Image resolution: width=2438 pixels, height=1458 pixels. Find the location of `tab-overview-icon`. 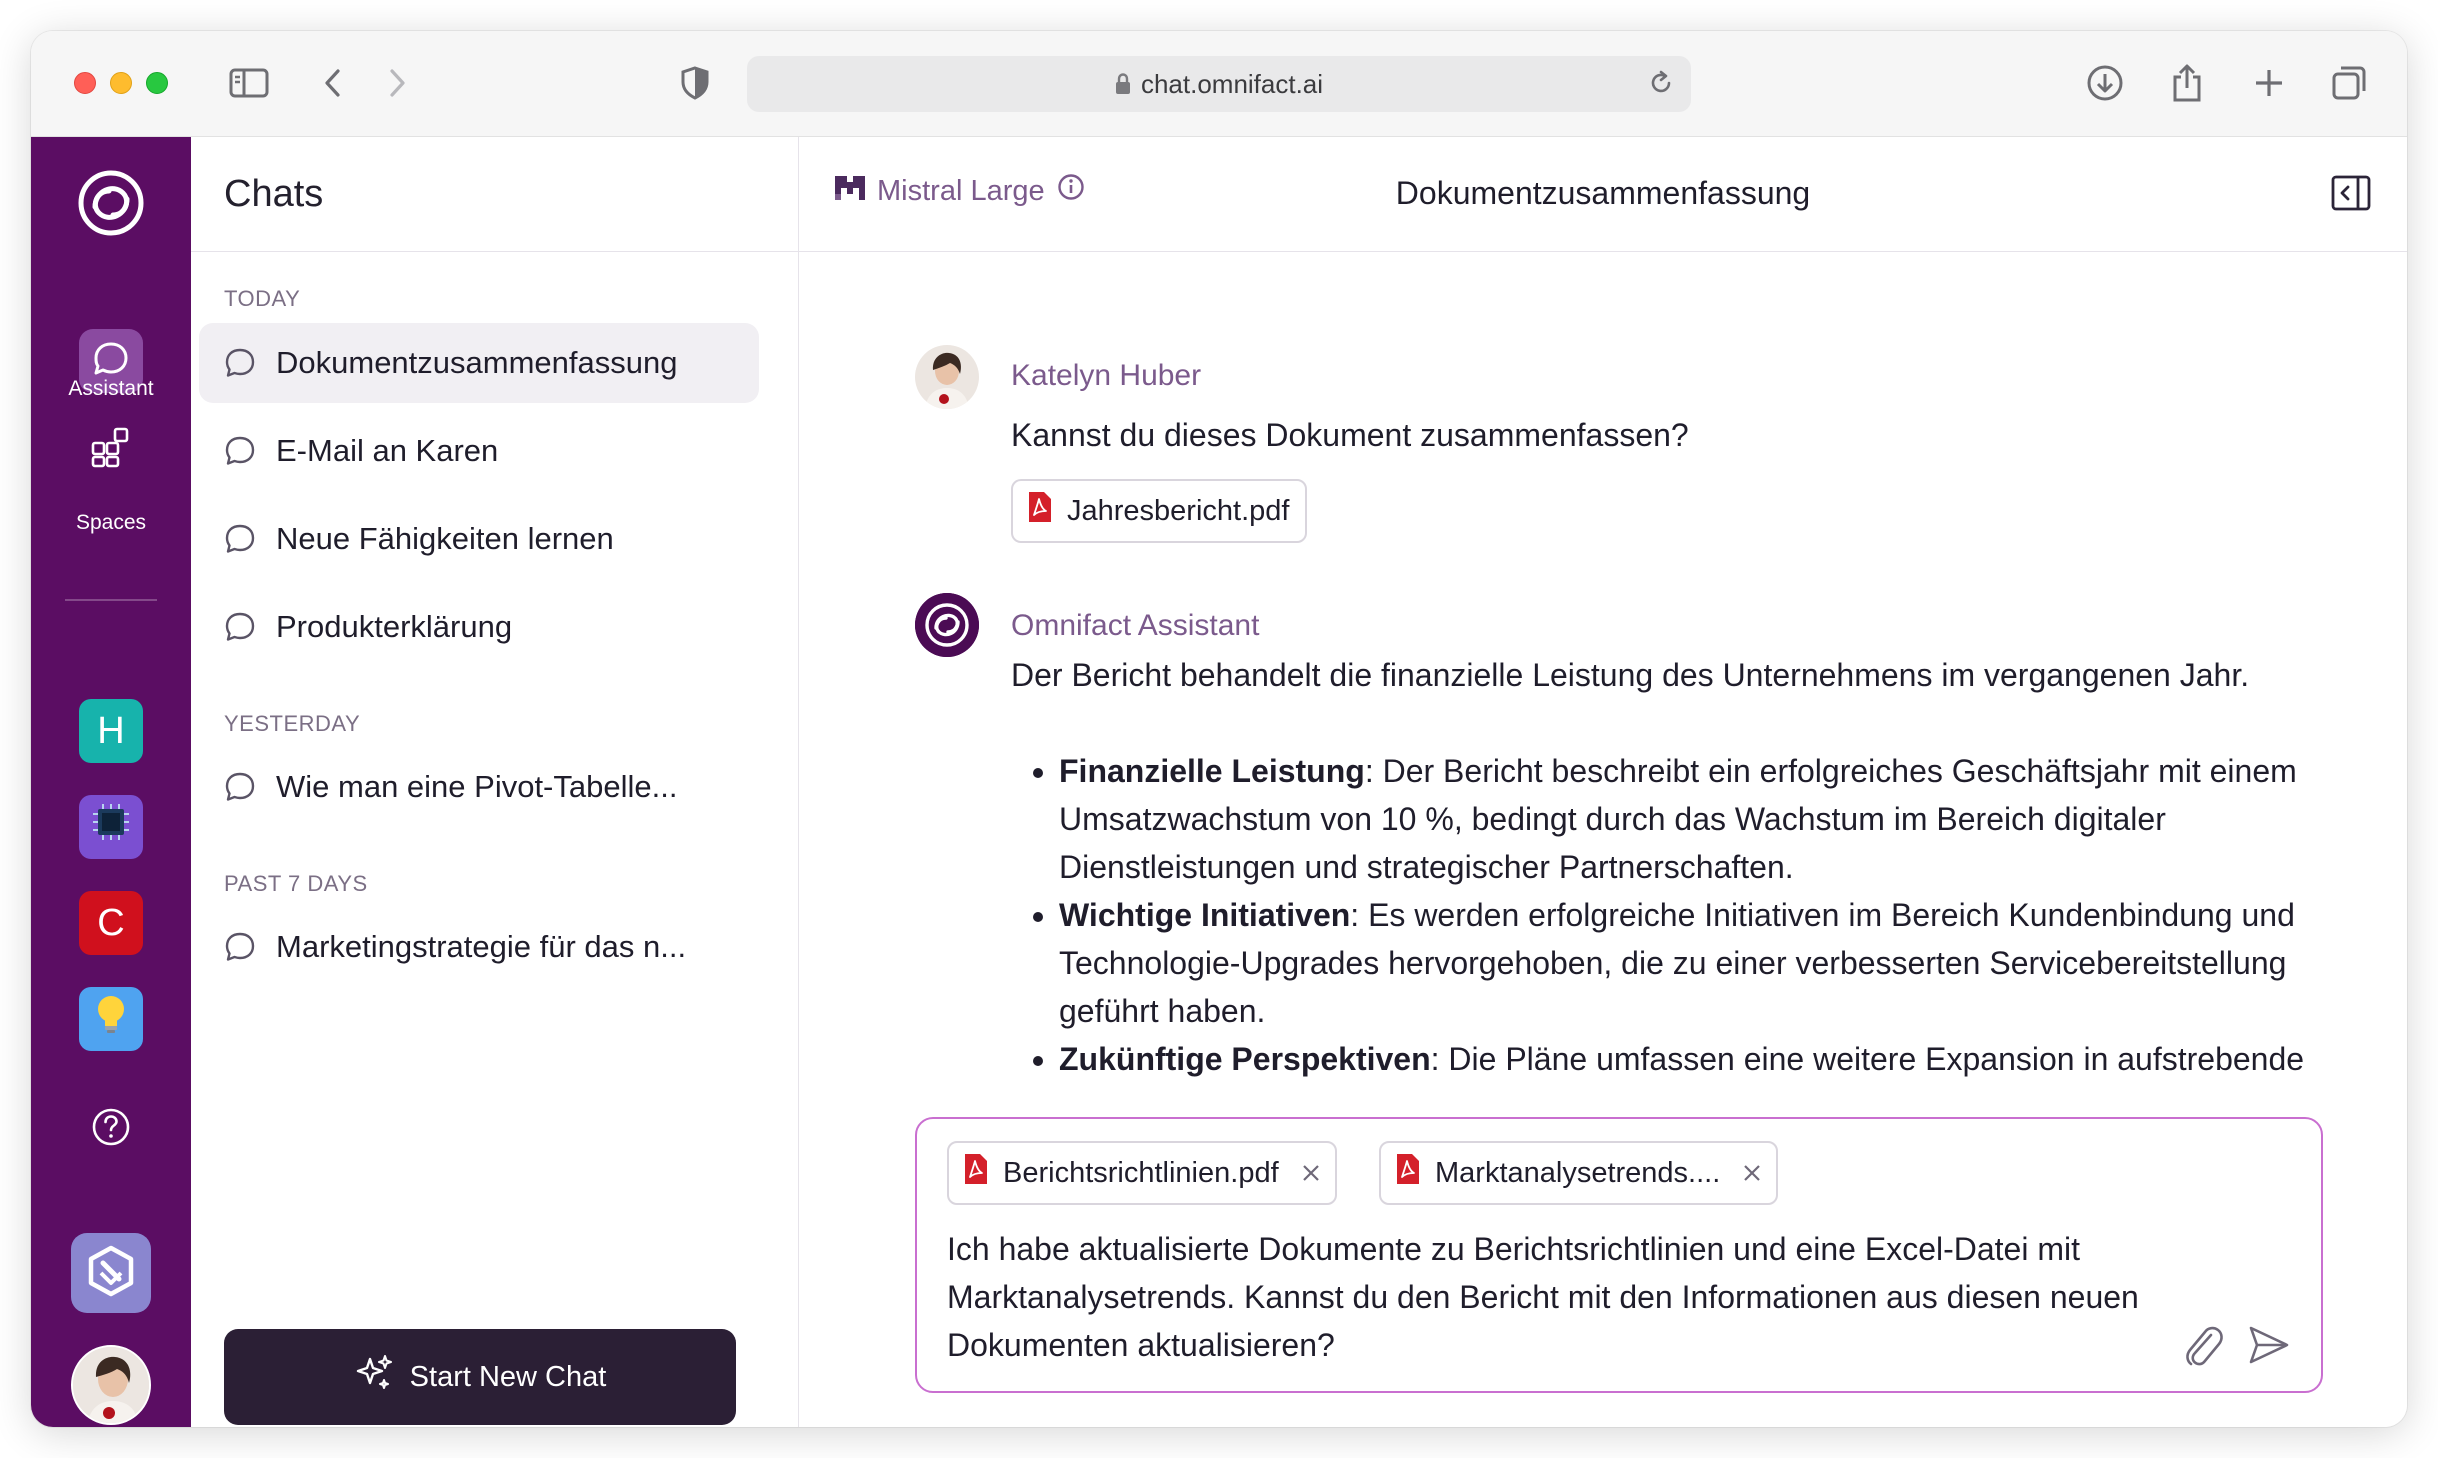

tab-overview-icon is located at coordinates (2349, 83).